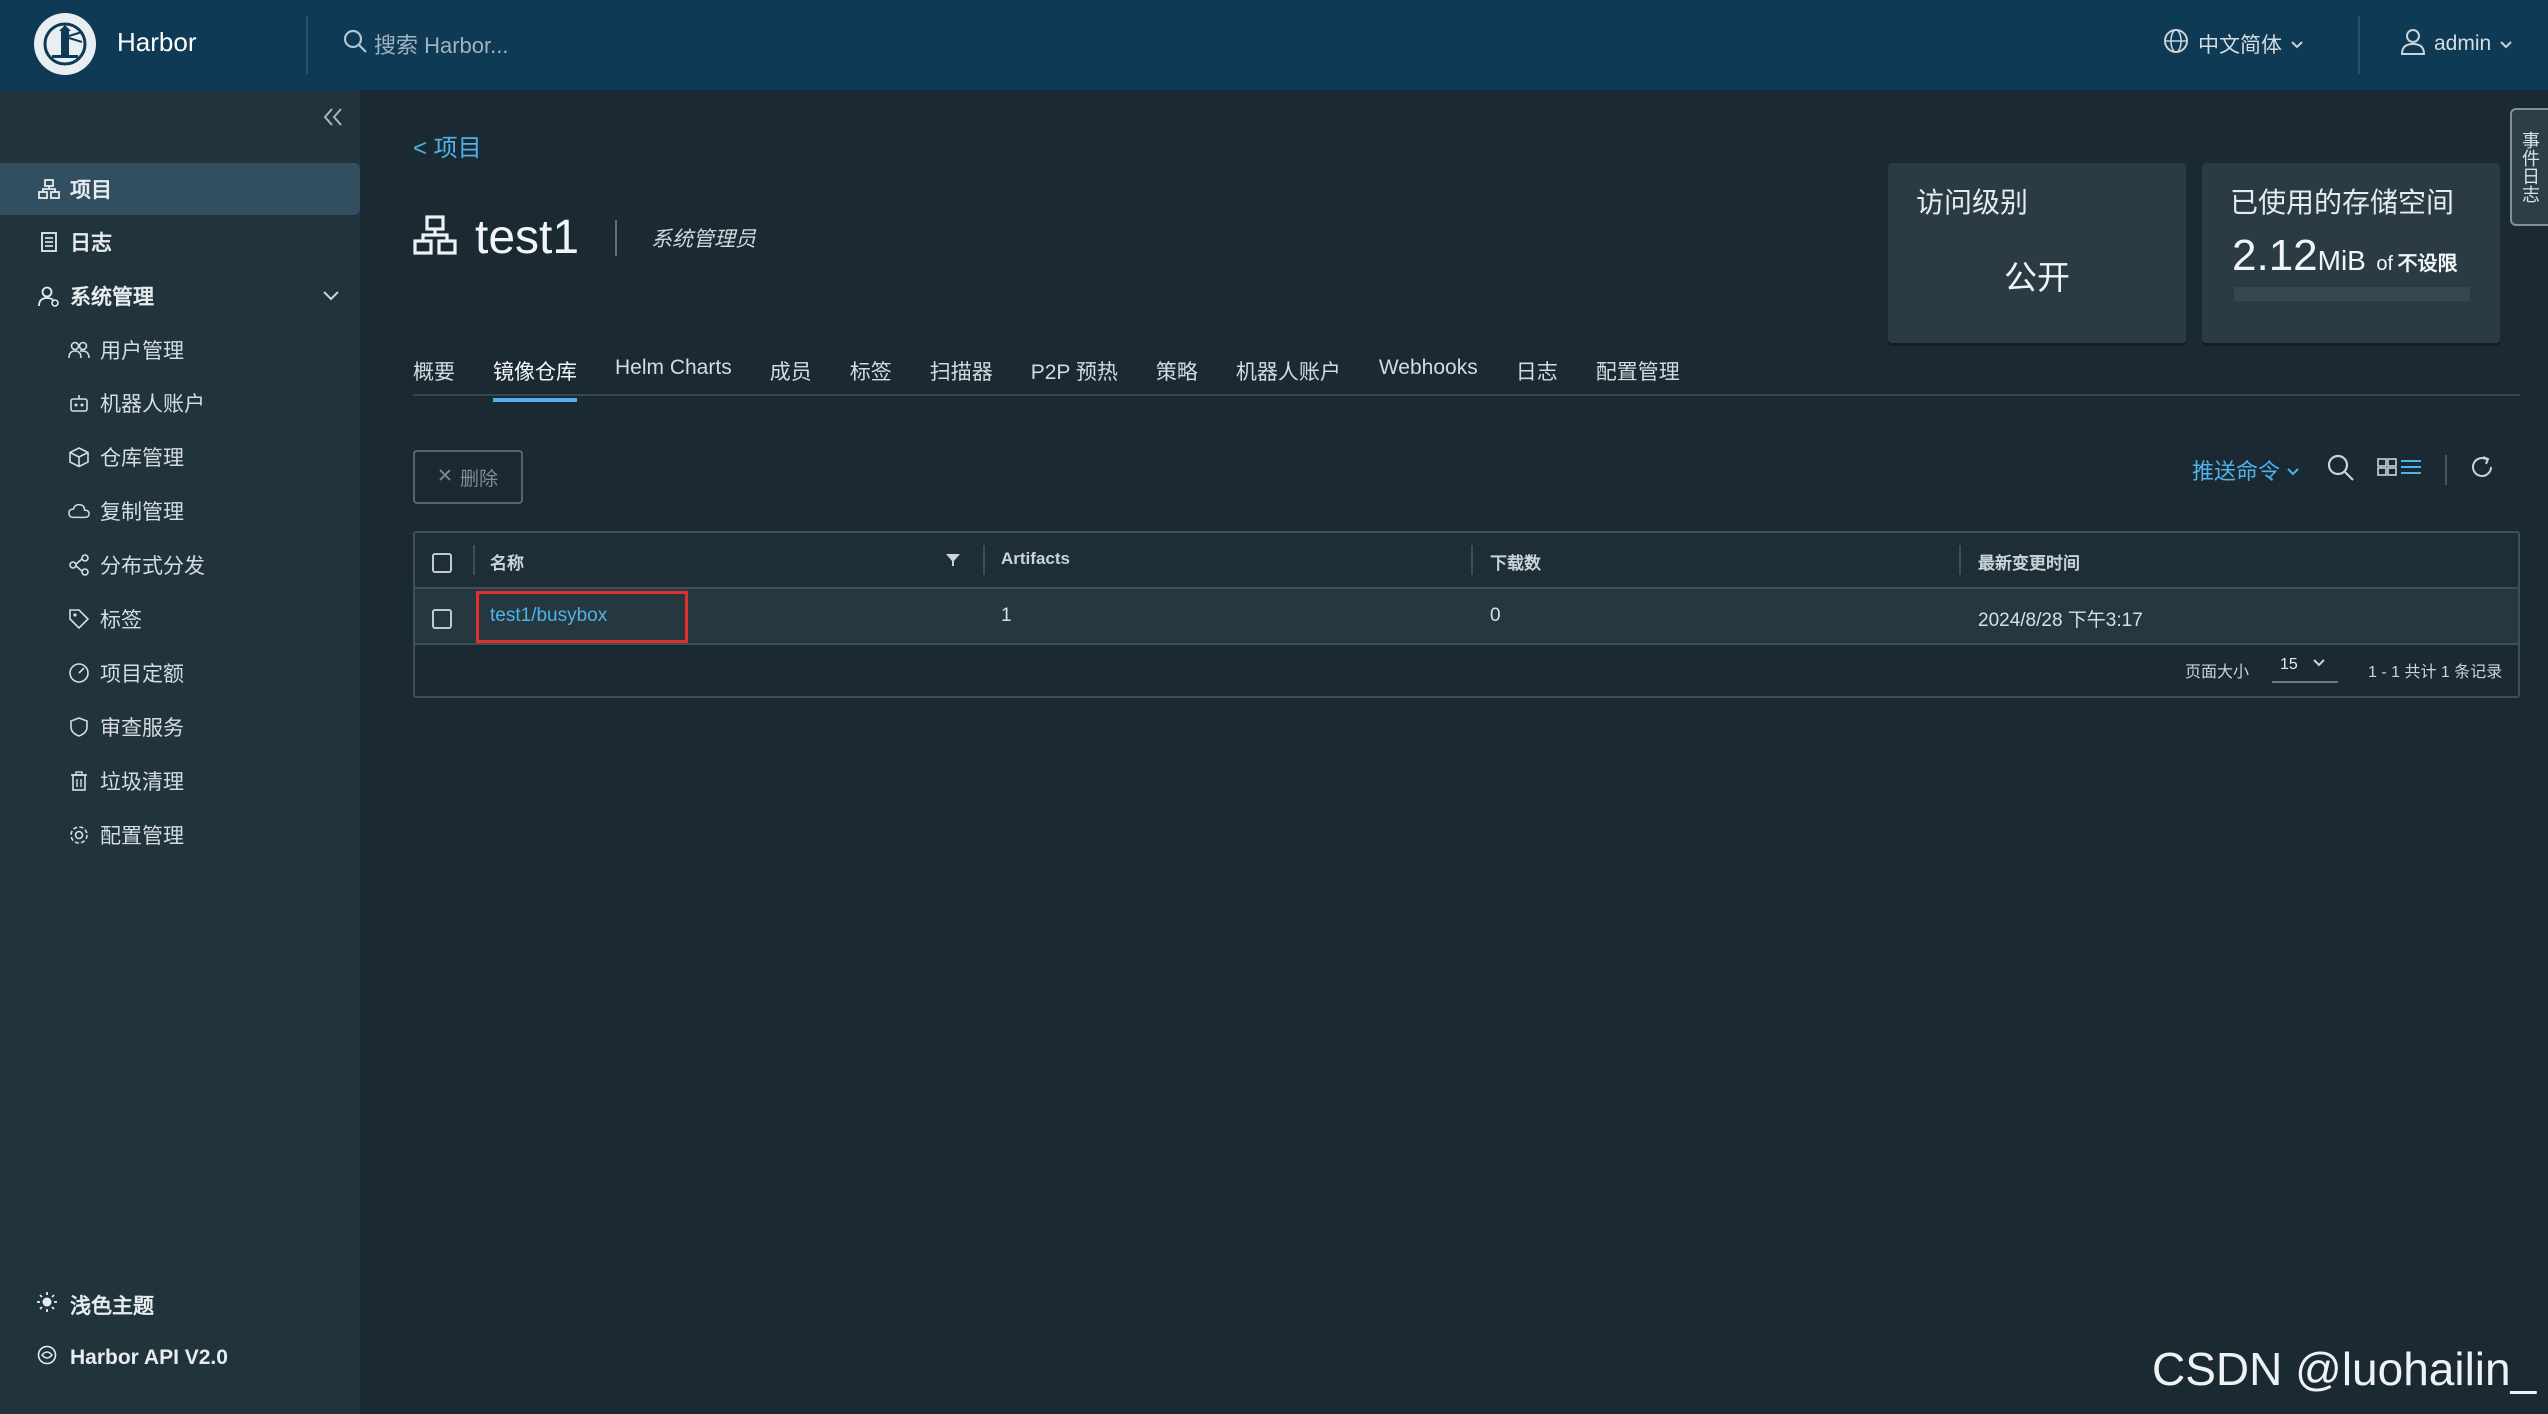 This screenshot has width=2548, height=1414. What do you see at coordinates (2240, 45) in the screenshot?
I see `language-label: 中文简体` at bounding box center [2240, 45].